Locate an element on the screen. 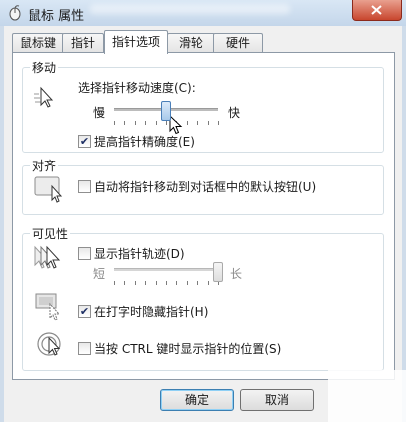 The width and height of the screenshot is (406, 422). cancel-button: 取消 is located at coordinates (277, 400).